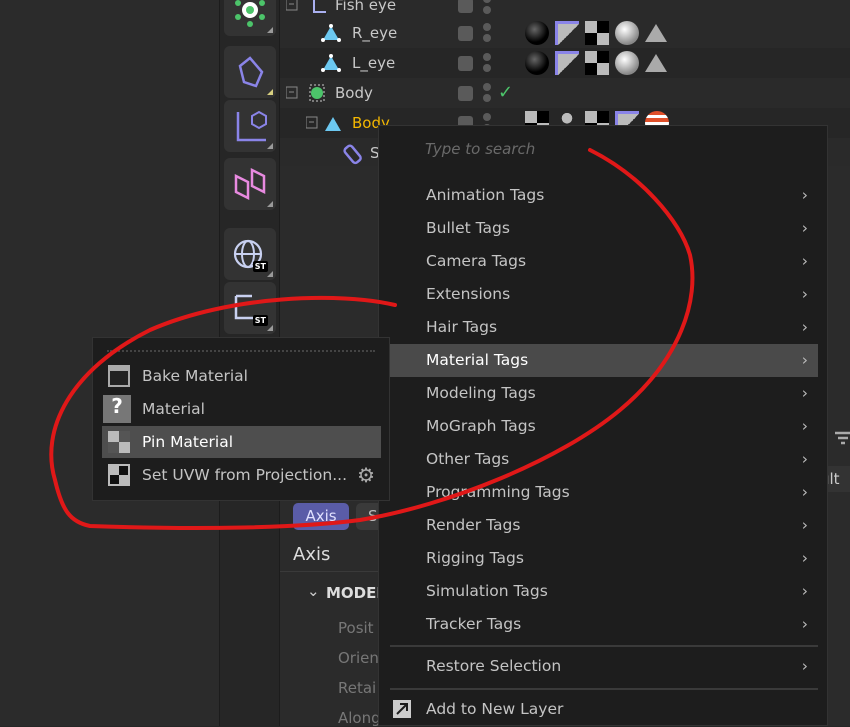 This screenshot has width=850, height=727. I want to click on submenu-item-material: ? Material, so click(241, 409).